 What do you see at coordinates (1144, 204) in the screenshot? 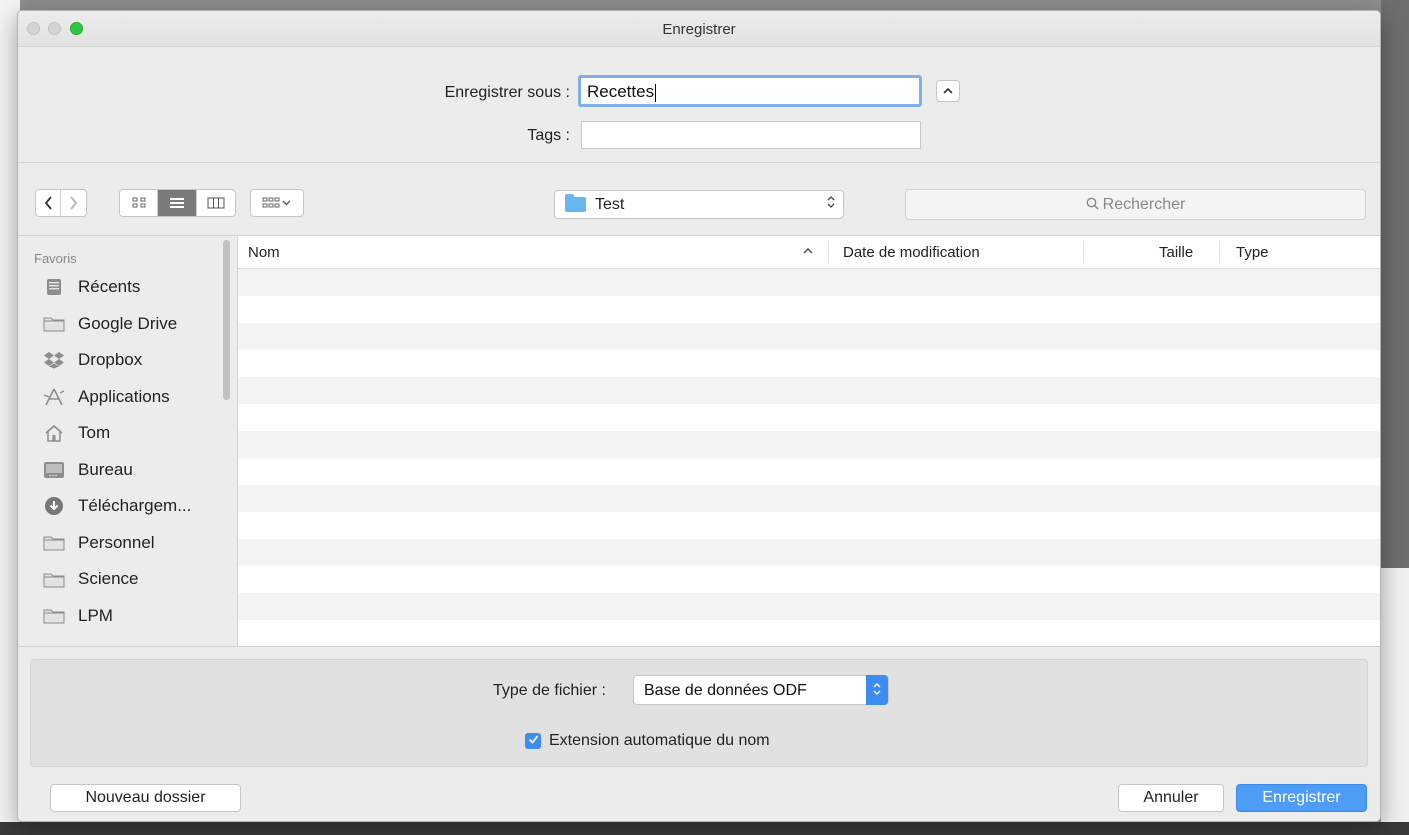
I see `search-placeholder: Rechercher` at bounding box center [1144, 204].